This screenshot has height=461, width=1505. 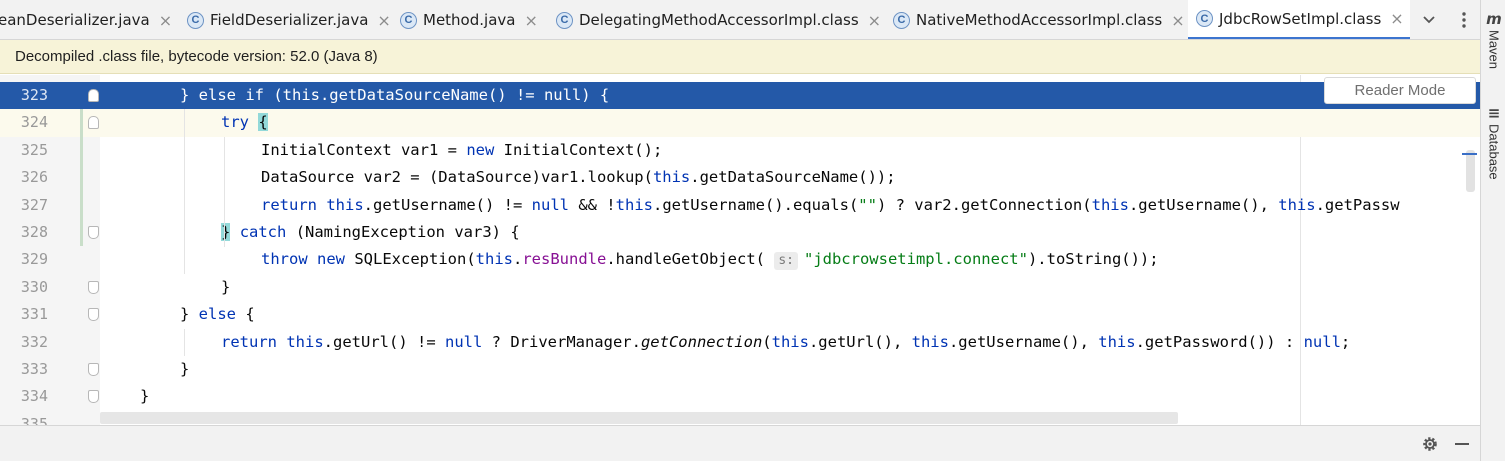 I want to click on reader-mode-button: Reader Mode, so click(x=1400, y=90).